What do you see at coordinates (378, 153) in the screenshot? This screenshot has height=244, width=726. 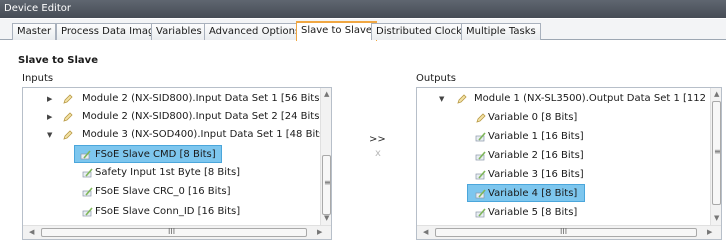 I see `remove-mapping-button: x` at bounding box center [378, 153].